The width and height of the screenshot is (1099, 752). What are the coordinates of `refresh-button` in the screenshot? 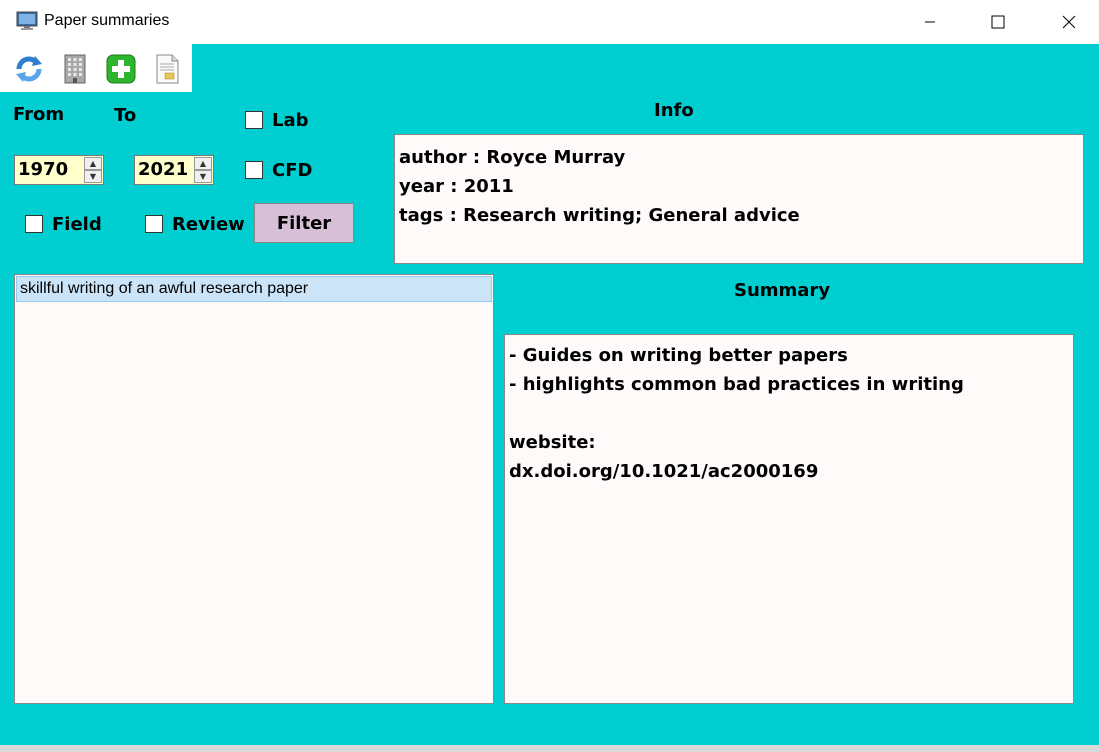 It's located at (29, 69).